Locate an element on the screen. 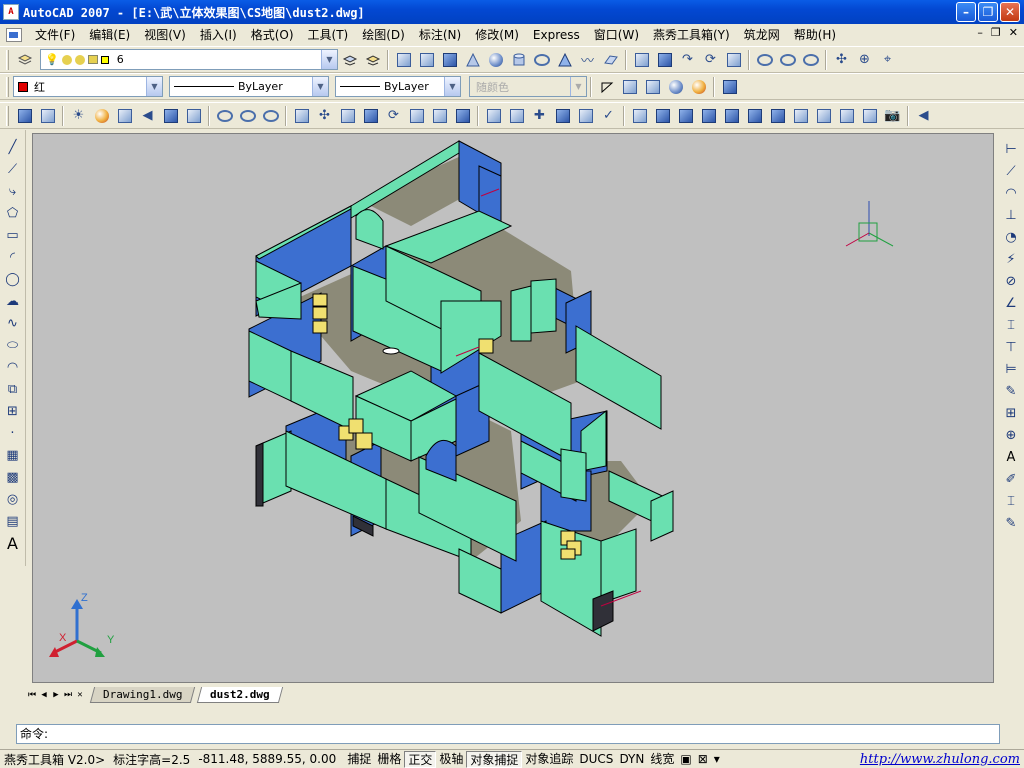  loft-icon is located at coordinates (733, 59).